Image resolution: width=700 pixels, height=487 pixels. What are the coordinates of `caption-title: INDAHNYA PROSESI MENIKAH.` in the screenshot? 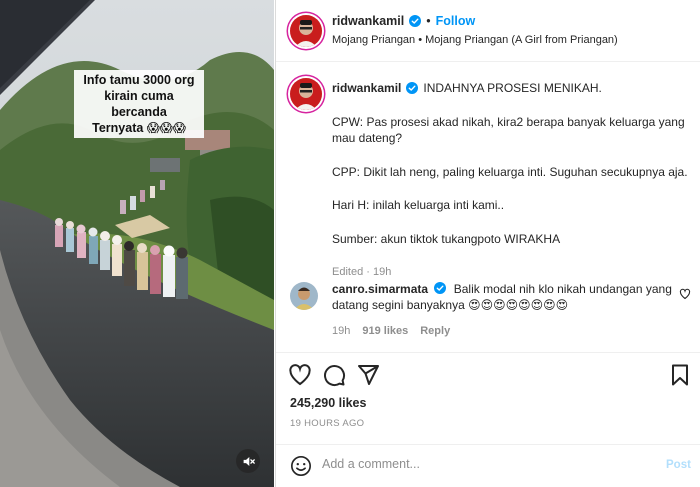 It's located at (512, 88).